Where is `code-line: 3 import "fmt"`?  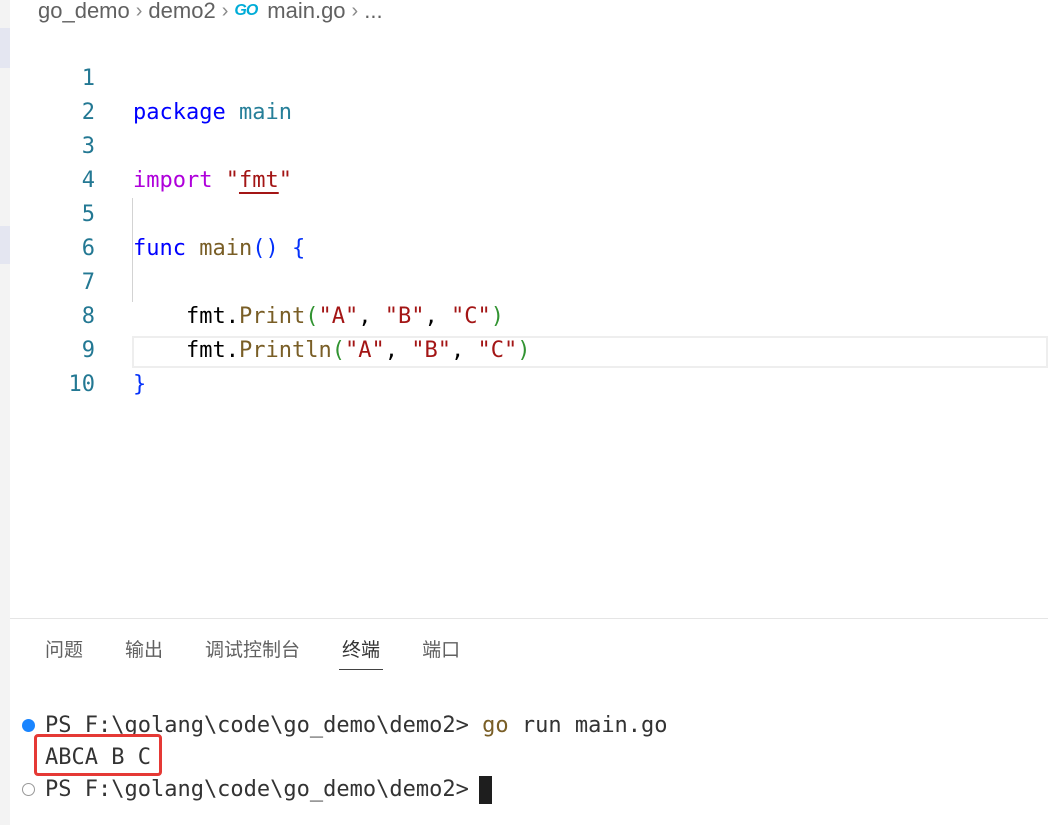 code-line: 3 import "fmt" is located at coordinates (529, 144).